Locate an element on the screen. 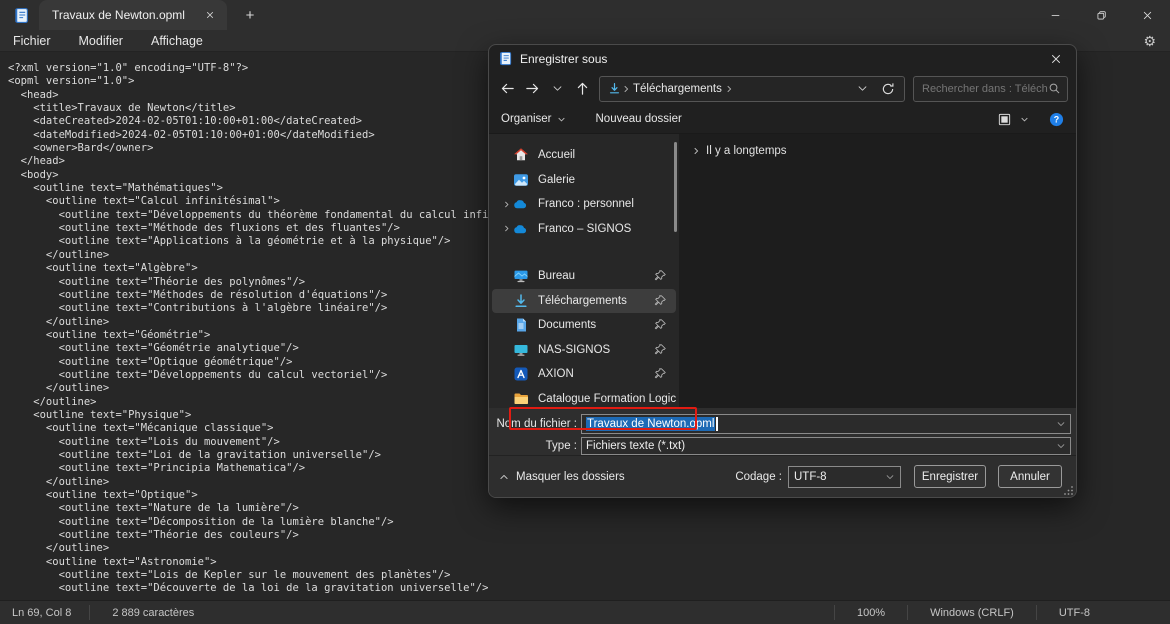  dialog-nav-bar: Téléchargements is located at coordinates (782, 88).